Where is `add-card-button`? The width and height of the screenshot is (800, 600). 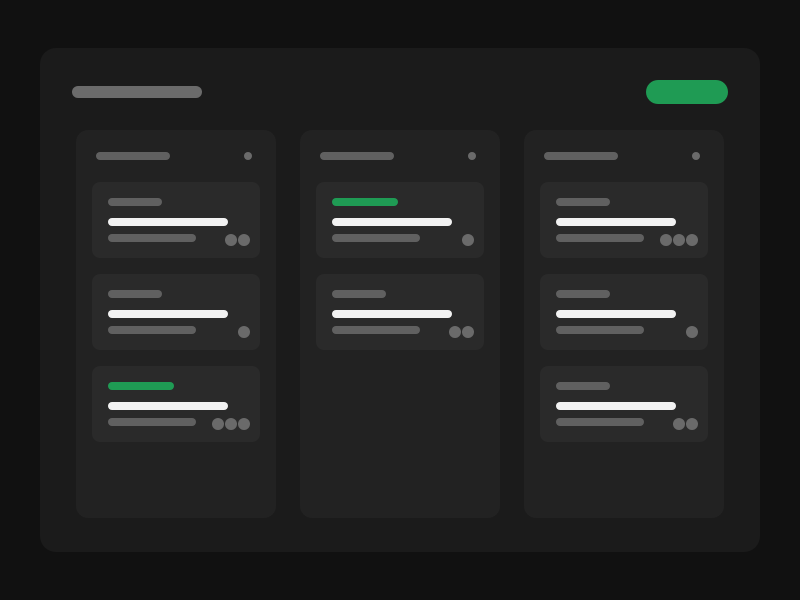
add-card-button is located at coordinates (687, 92).